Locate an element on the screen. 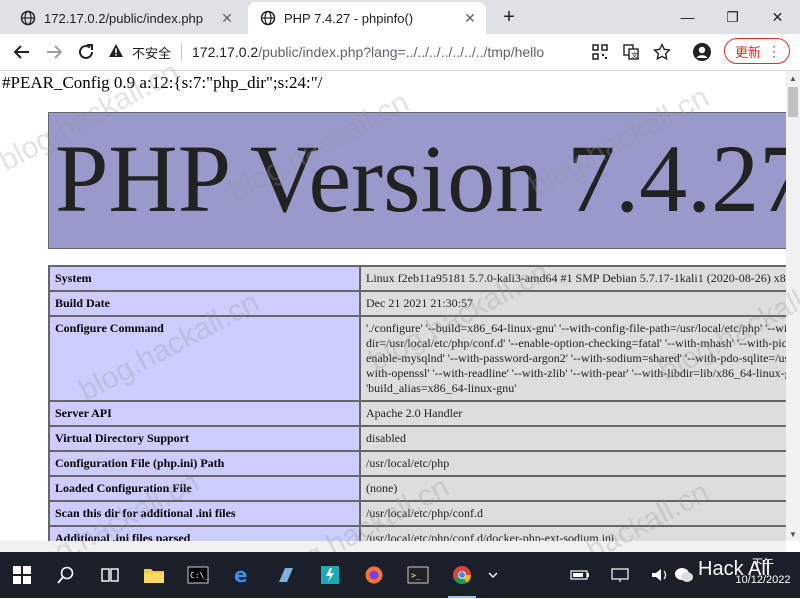 The image size is (800, 599). tab-index: 172.17.0.2/public/index.php ✕ is located at coordinates (125, 18).